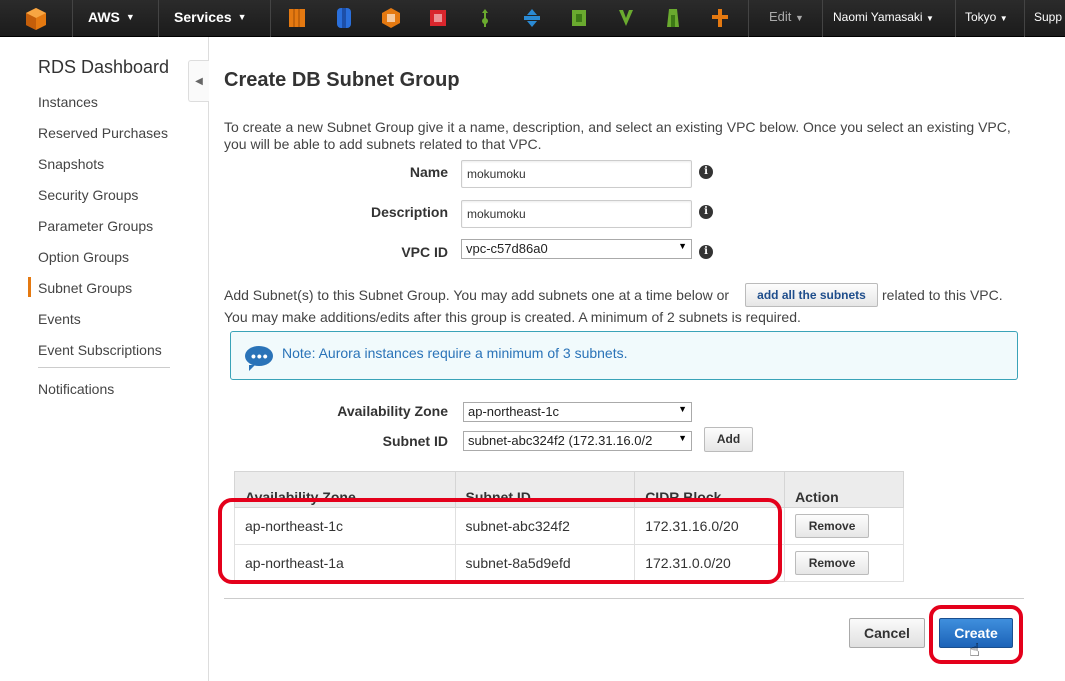 The image size is (1065, 681). I want to click on user-menu: Naomi Yamasaki ▼, so click(883, 17).